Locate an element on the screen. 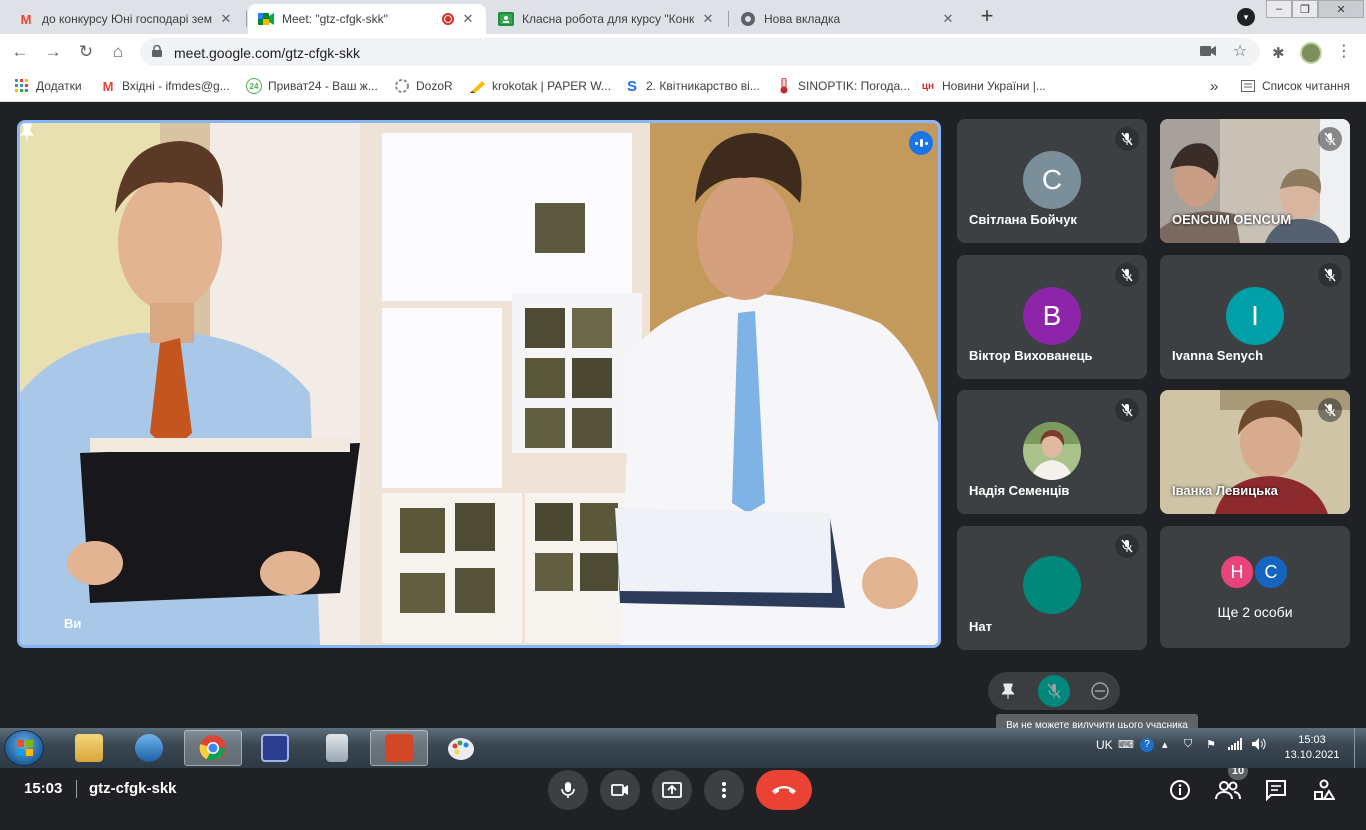 This screenshot has width=1366, height=830. microphone-button is located at coordinates (568, 790).